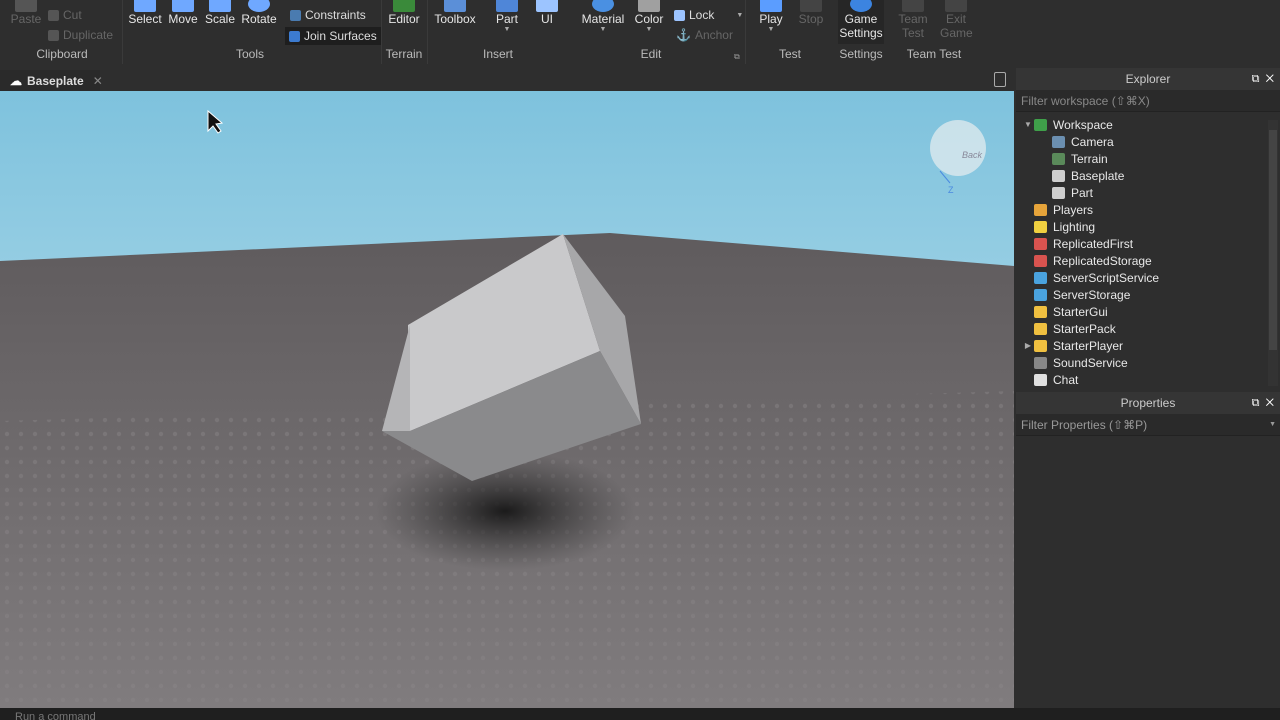  I want to click on properties-header: Properties ⧉ ✕, so click(1148, 403).